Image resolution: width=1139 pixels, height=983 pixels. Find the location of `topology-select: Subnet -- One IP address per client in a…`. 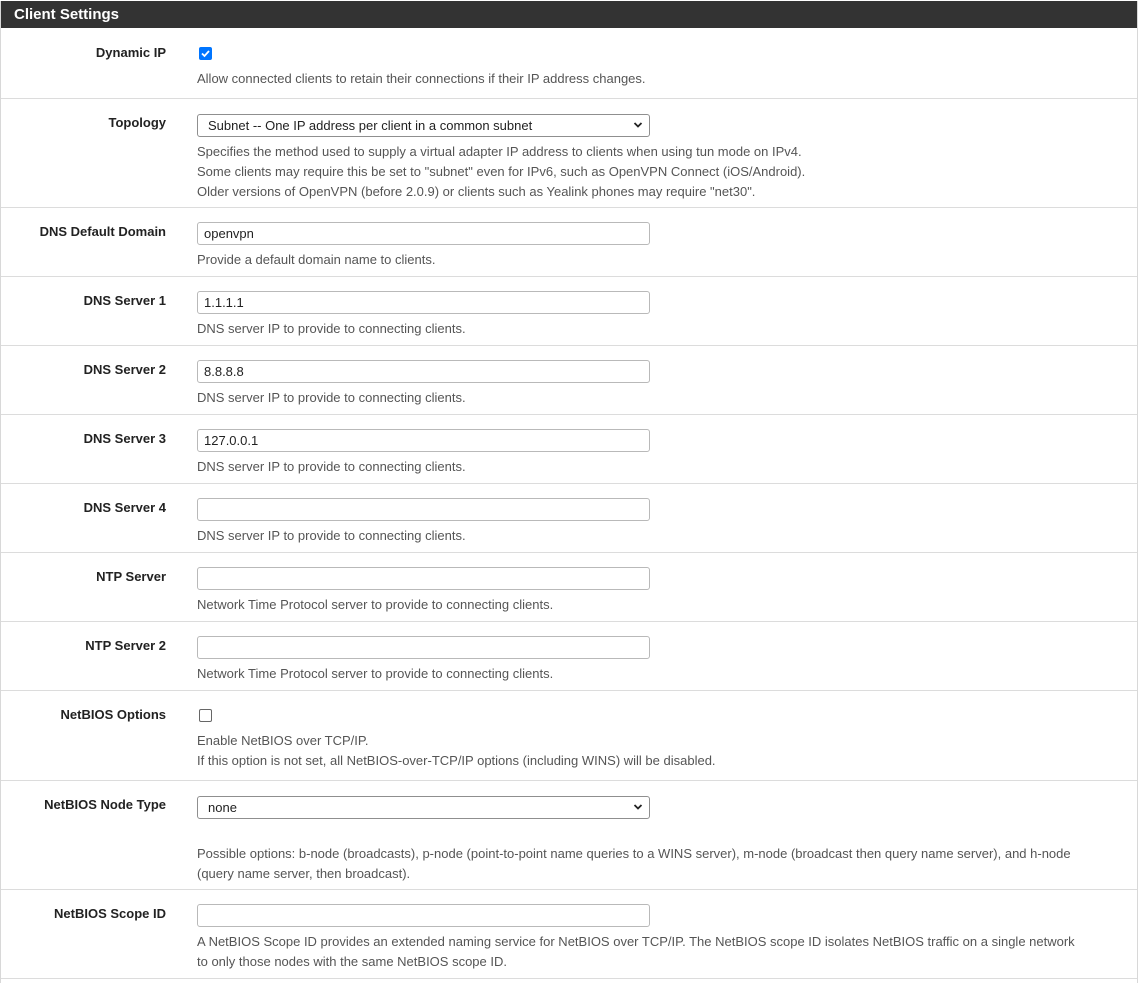

topology-select: Subnet -- One IP address per client in a… is located at coordinates (423, 125).